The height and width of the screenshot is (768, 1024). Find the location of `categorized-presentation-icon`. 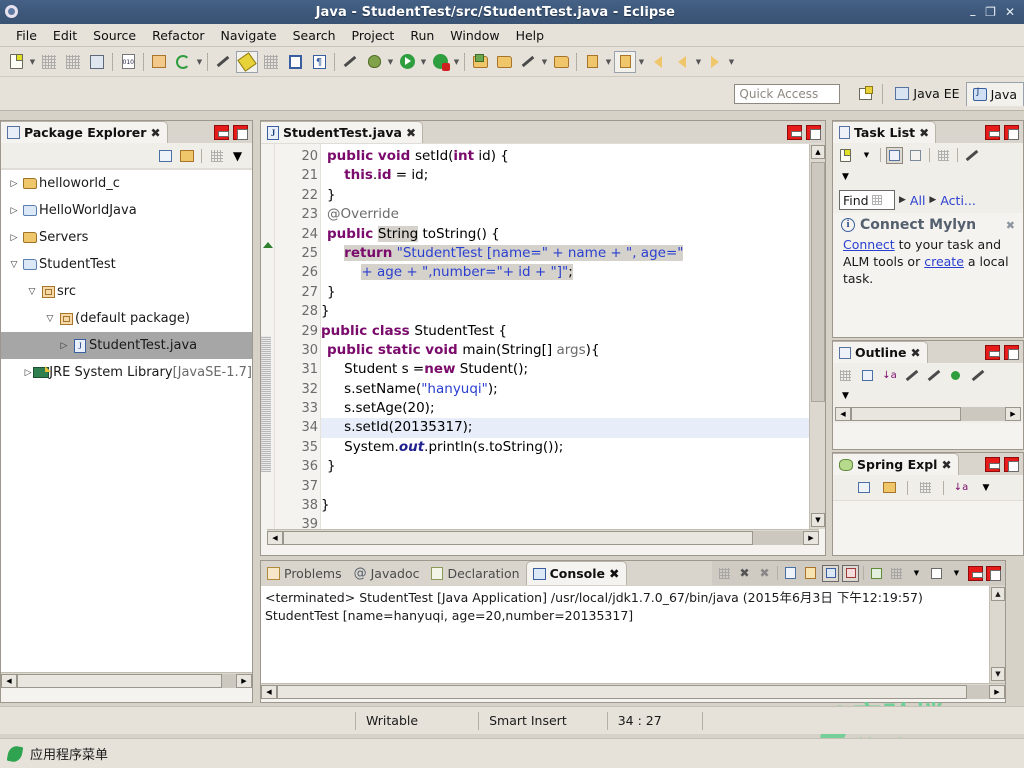

categorized-presentation-icon is located at coordinates (894, 155).